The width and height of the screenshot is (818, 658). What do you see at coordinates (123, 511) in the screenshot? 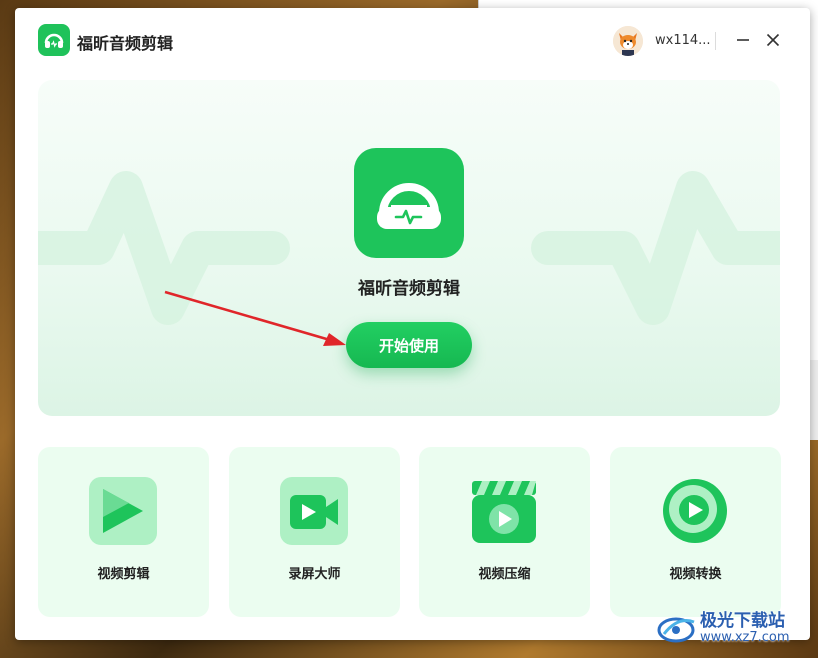
I see `video-edit-icon` at bounding box center [123, 511].